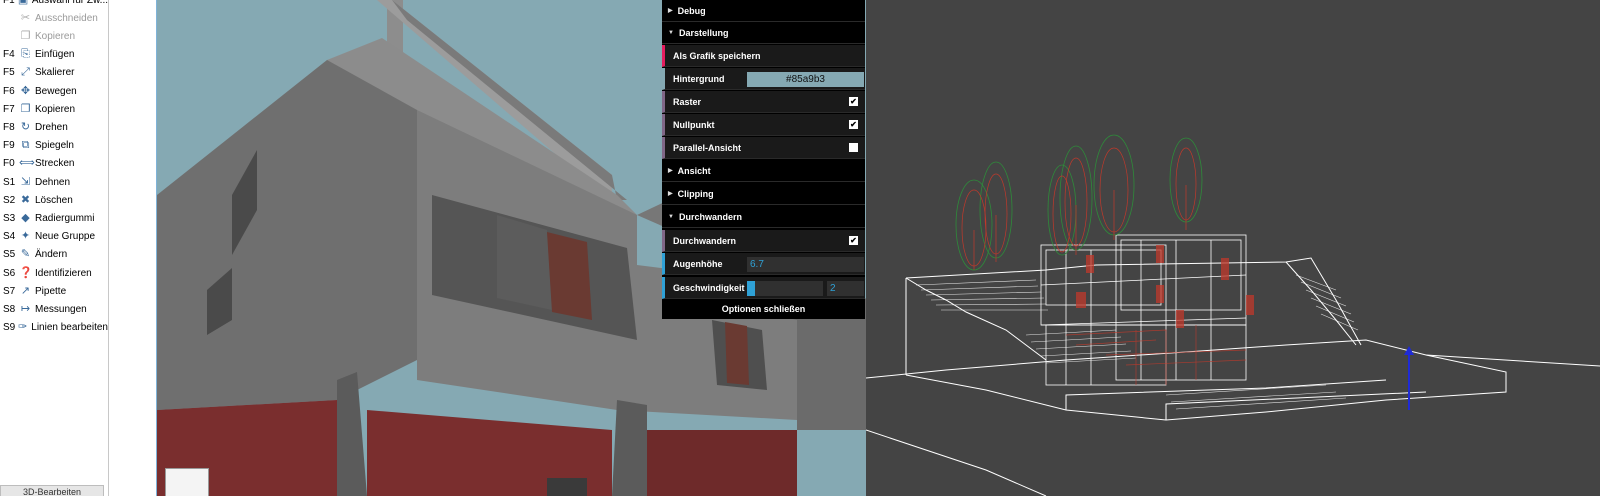  Describe the element at coordinates (51, 291) in the screenshot. I see `tool-label: Pipette` at that location.